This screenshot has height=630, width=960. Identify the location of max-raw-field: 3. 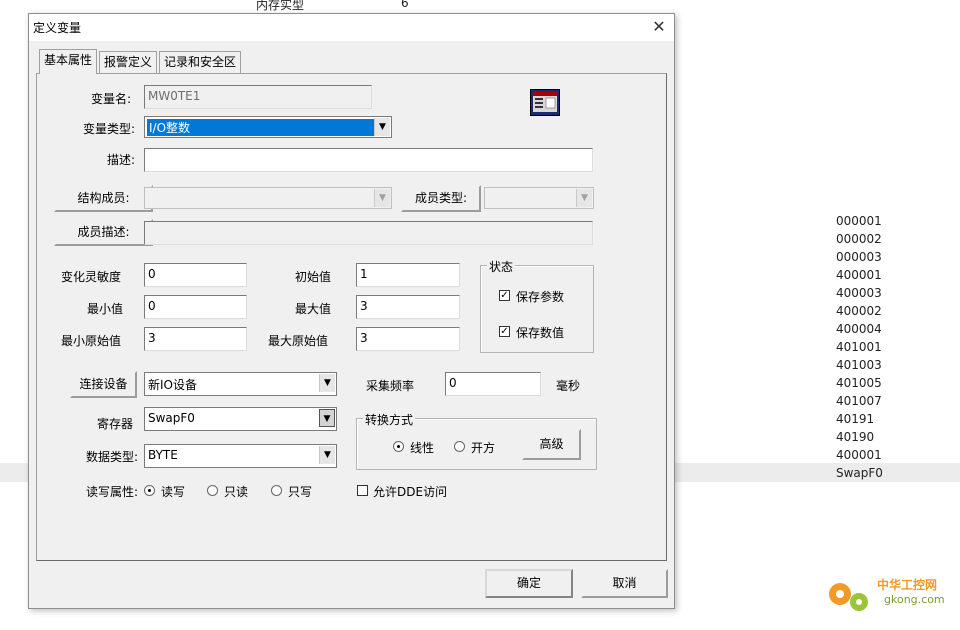
(408, 339).